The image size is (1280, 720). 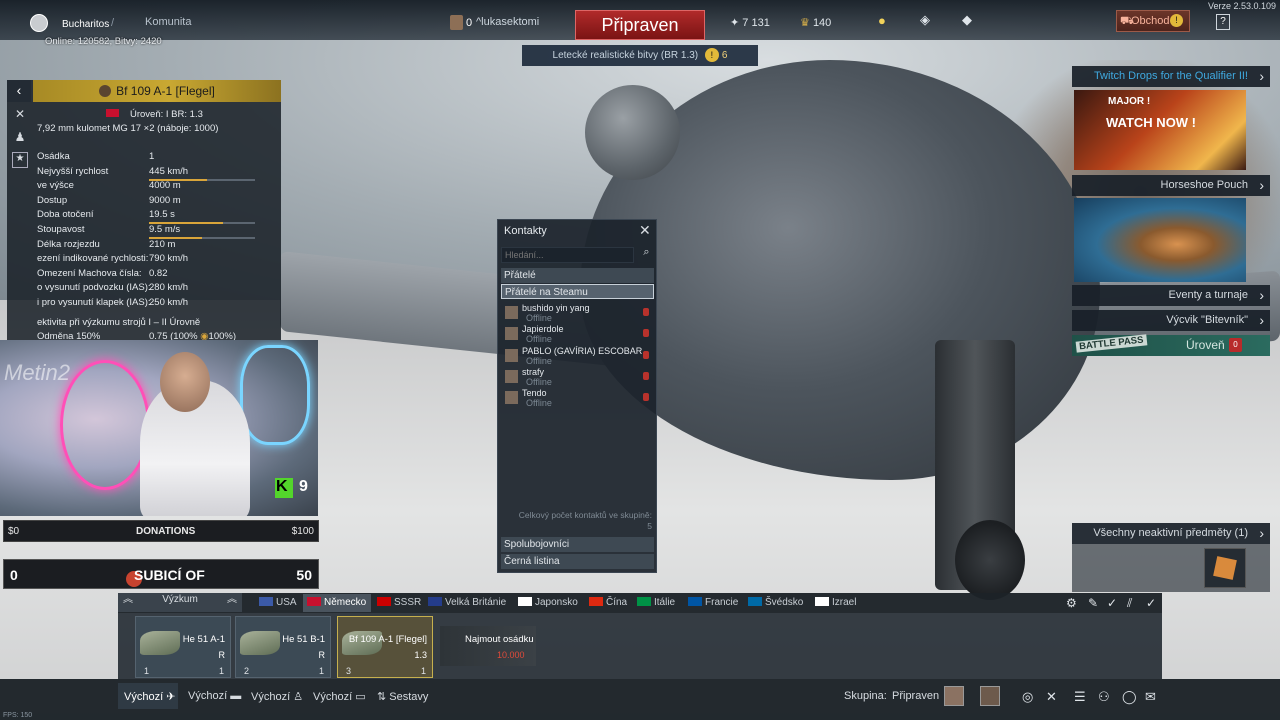 What do you see at coordinates (20, 115) in the screenshot?
I see `wrench-icon: ✕` at bounding box center [20, 115].